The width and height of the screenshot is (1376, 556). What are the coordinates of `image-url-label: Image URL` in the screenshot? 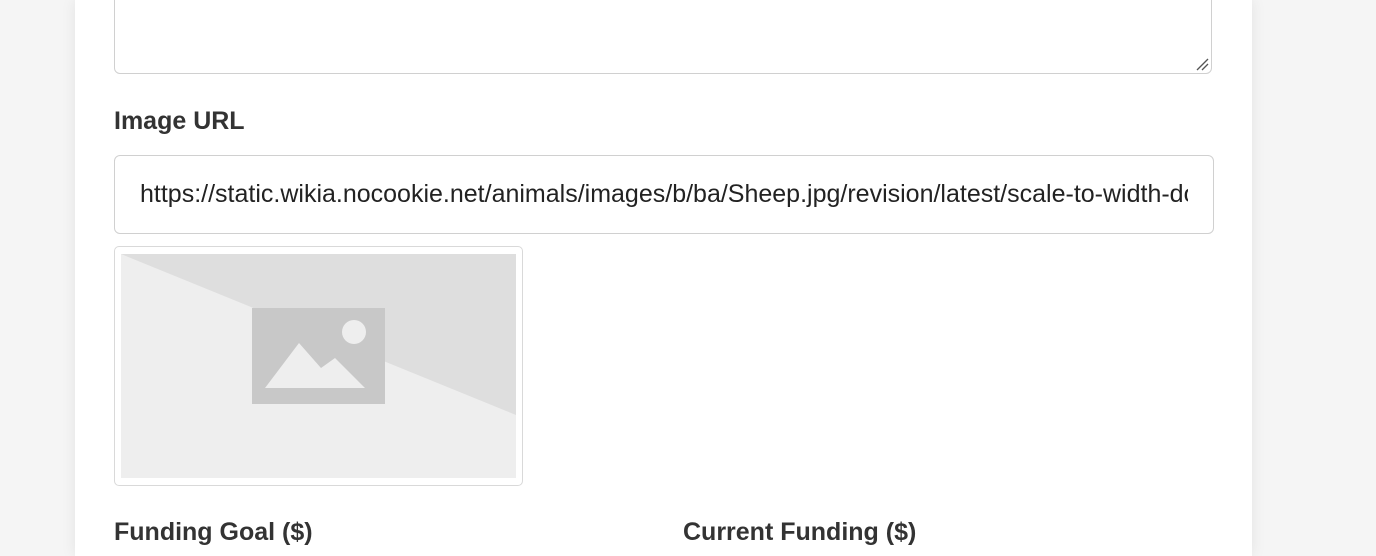 It's located at (179, 121).